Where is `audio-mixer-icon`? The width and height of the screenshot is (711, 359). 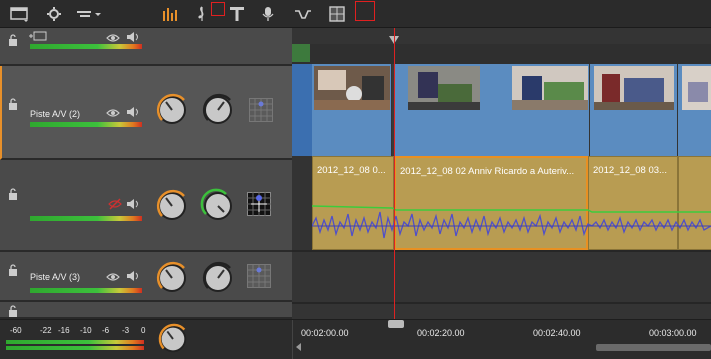 audio-mixer-icon is located at coordinates (170, 14).